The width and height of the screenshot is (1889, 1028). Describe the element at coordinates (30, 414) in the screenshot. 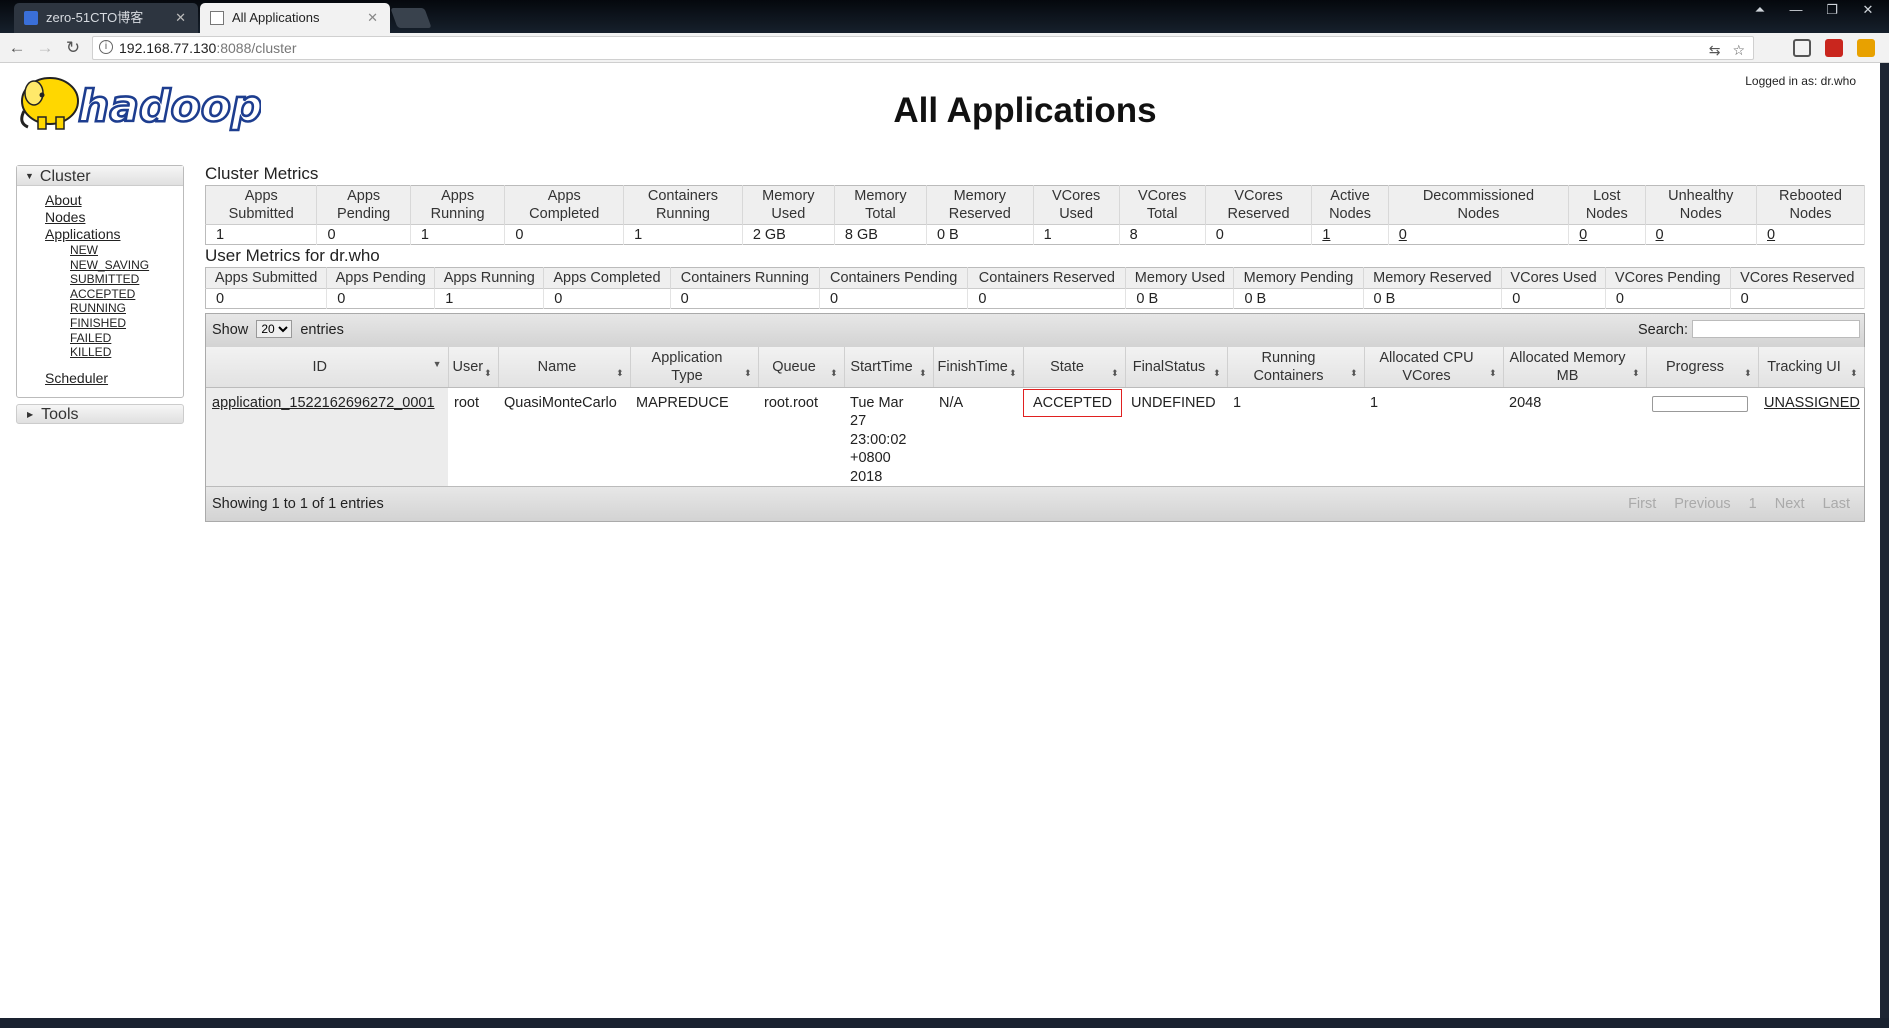

I see `triangle-right-icon: ▶` at that location.